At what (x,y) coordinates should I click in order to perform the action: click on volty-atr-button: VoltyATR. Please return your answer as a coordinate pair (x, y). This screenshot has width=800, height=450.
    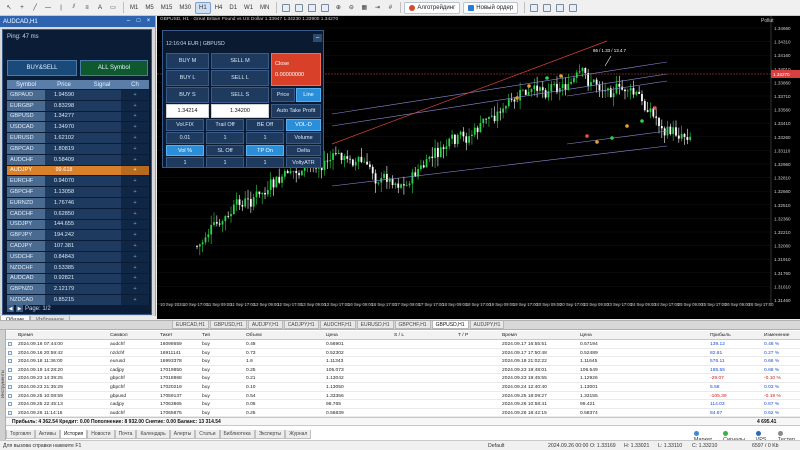
    Looking at the image, I should click on (303, 162).